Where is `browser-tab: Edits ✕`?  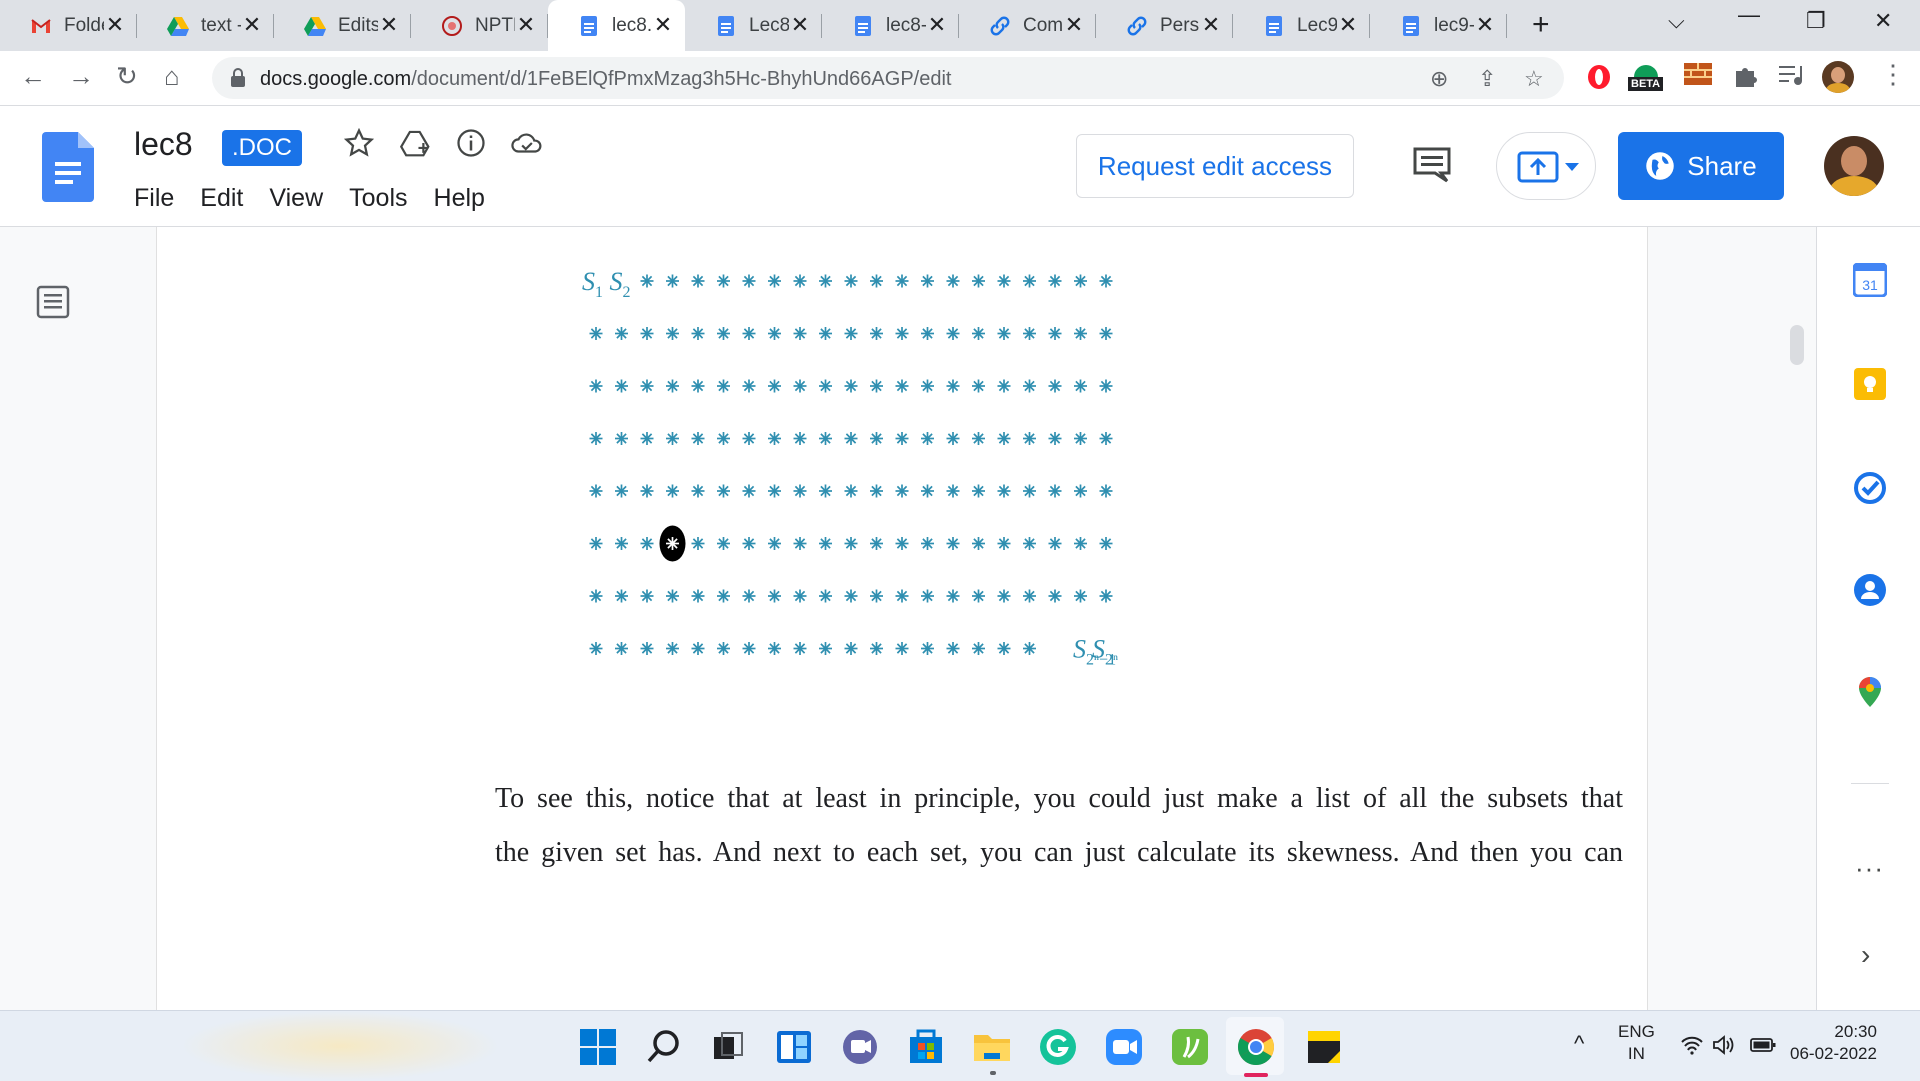 browser-tab: Edits ✕ is located at coordinates (342, 25).